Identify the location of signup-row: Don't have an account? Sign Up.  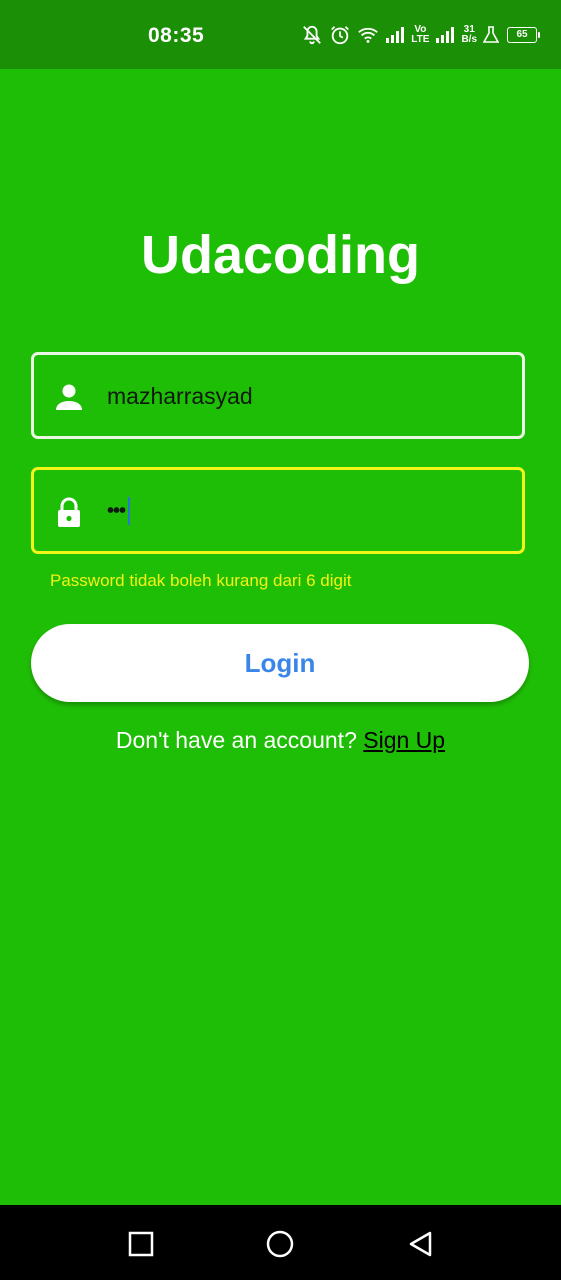
(280, 740).